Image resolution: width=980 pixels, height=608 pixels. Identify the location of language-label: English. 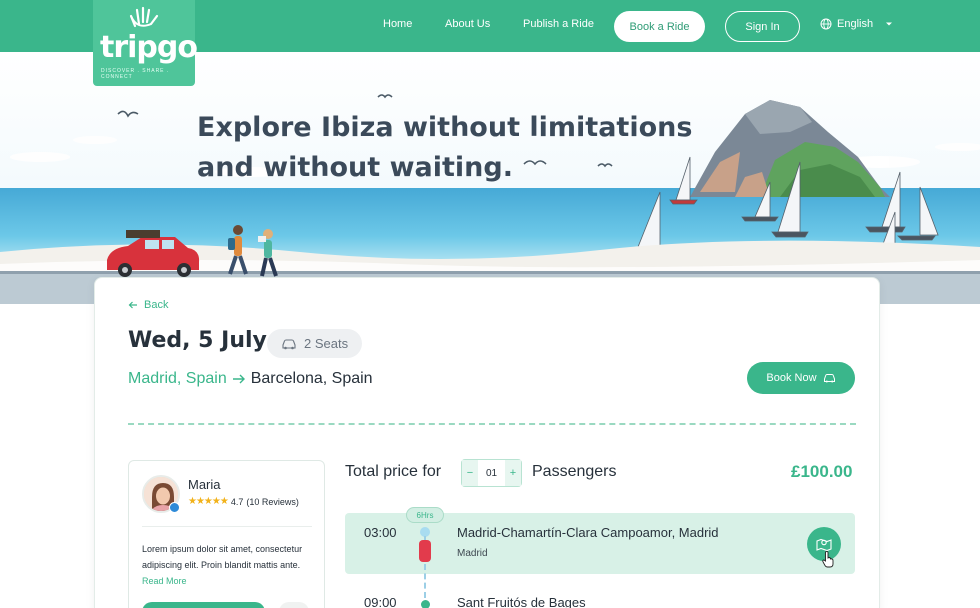
(855, 24).